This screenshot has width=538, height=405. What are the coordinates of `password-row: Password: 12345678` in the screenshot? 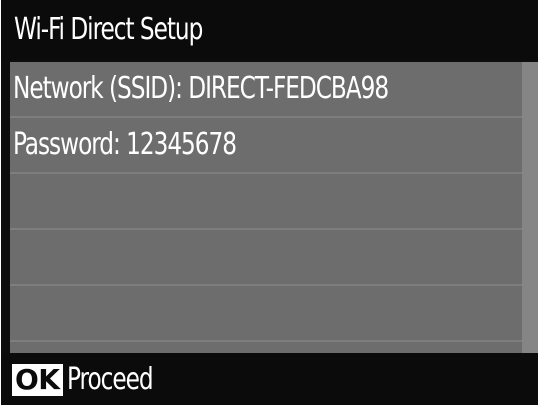 It's located at (266, 146).